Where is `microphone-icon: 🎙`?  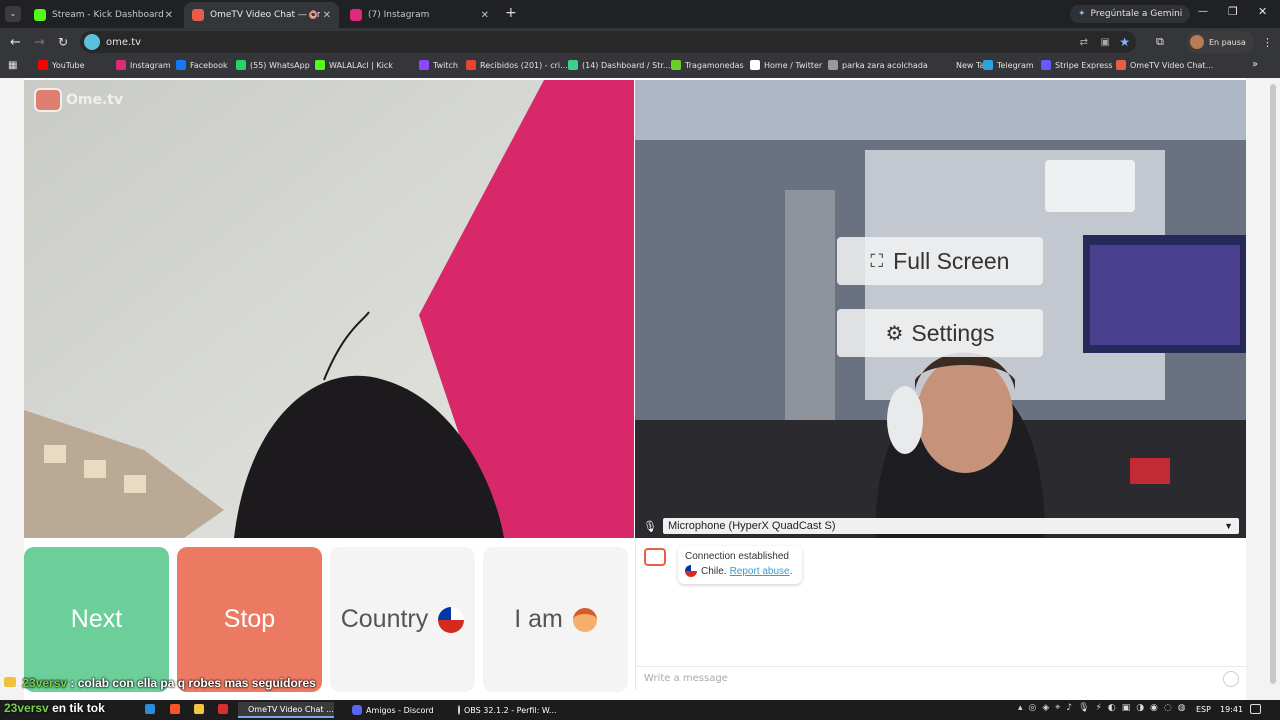
microphone-icon: 🎙 is located at coordinates (650, 526).